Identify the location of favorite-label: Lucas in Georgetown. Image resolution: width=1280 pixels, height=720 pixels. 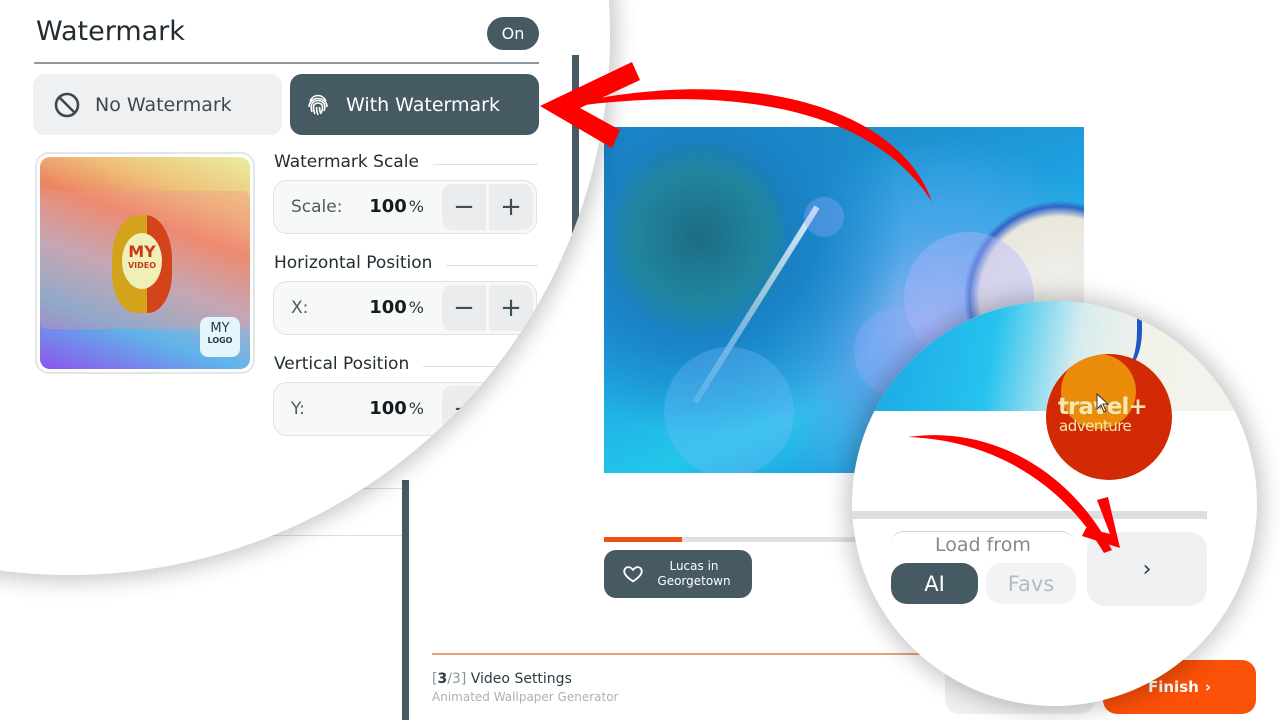
(694, 574).